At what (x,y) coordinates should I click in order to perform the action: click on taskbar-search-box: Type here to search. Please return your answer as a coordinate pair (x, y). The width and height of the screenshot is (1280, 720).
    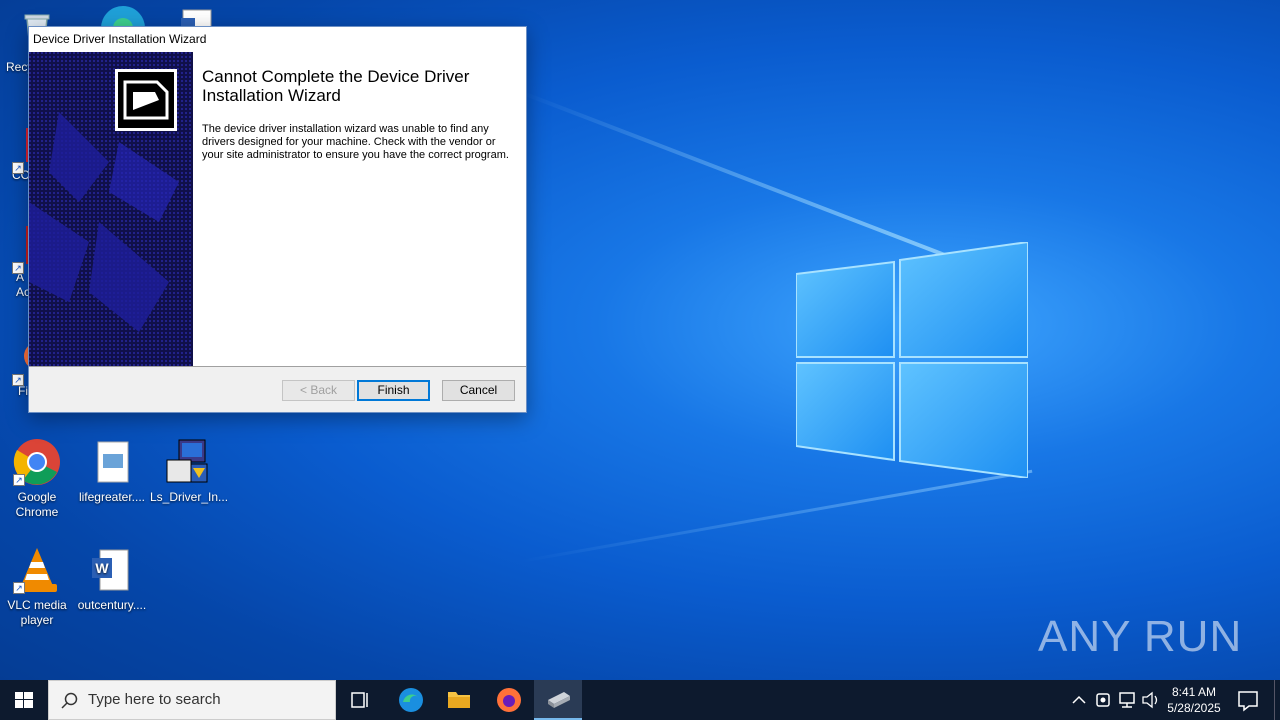
    Looking at the image, I should click on (192, 700).